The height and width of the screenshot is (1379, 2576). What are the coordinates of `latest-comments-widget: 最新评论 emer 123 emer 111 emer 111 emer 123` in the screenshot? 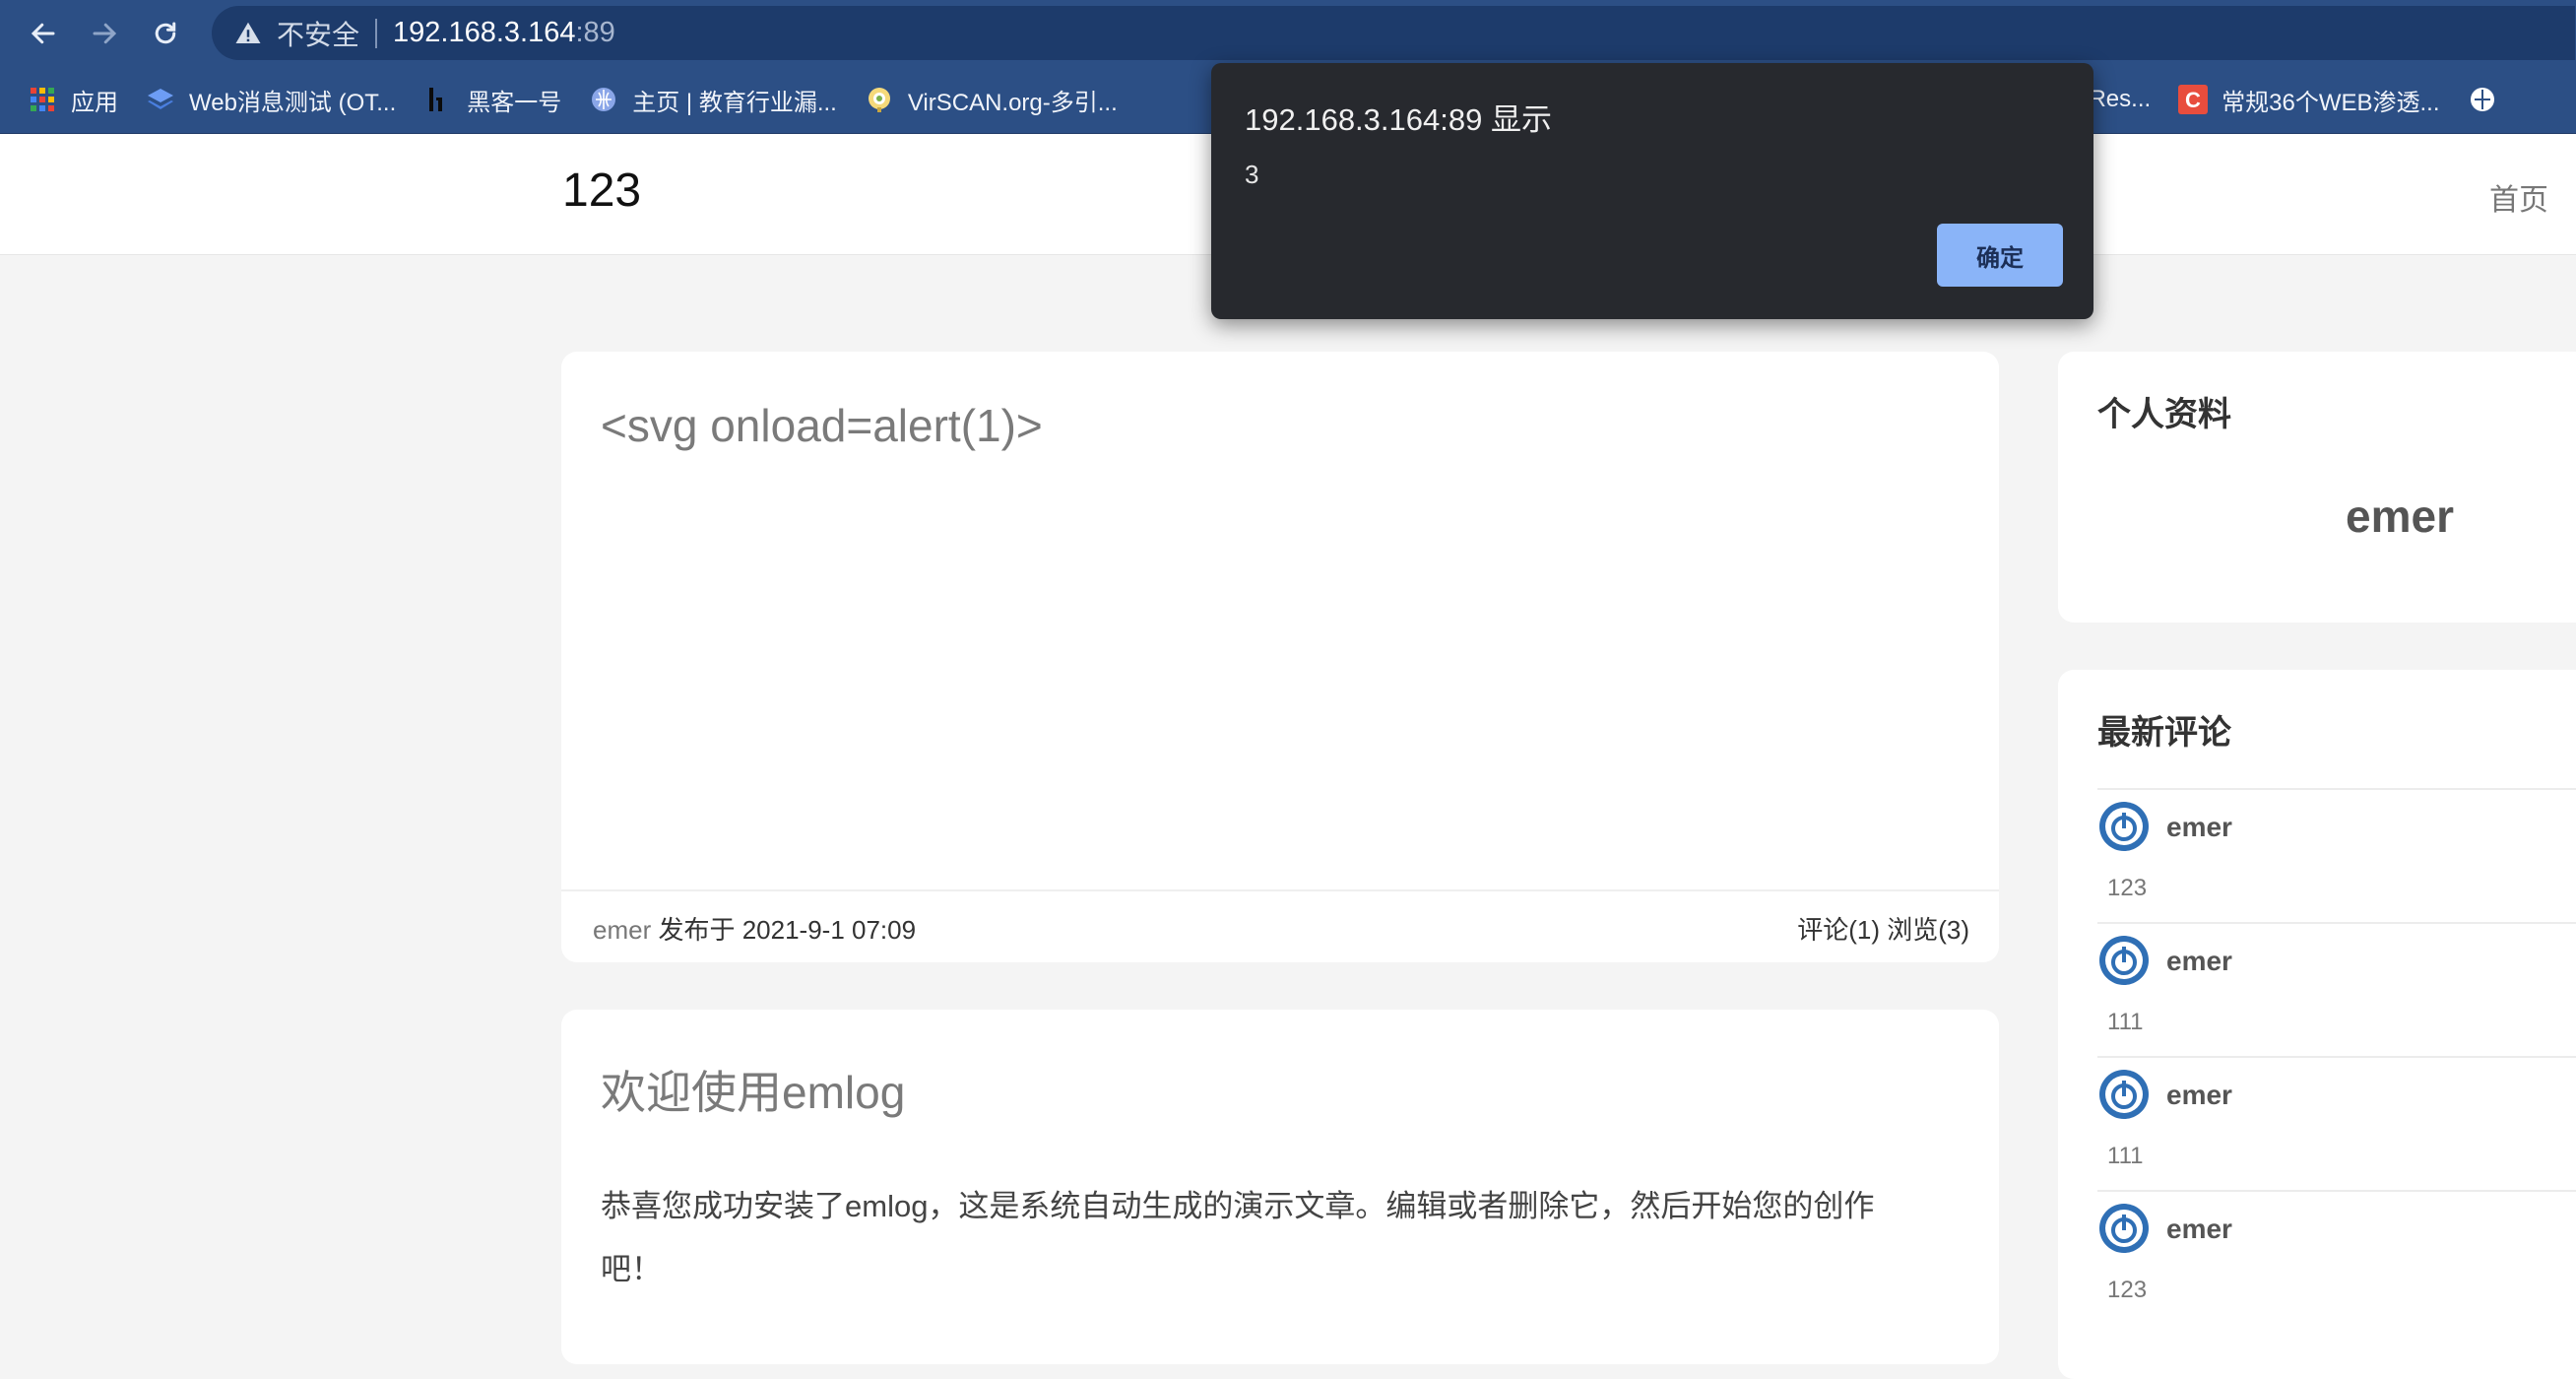 It's located at (2317, 1024).